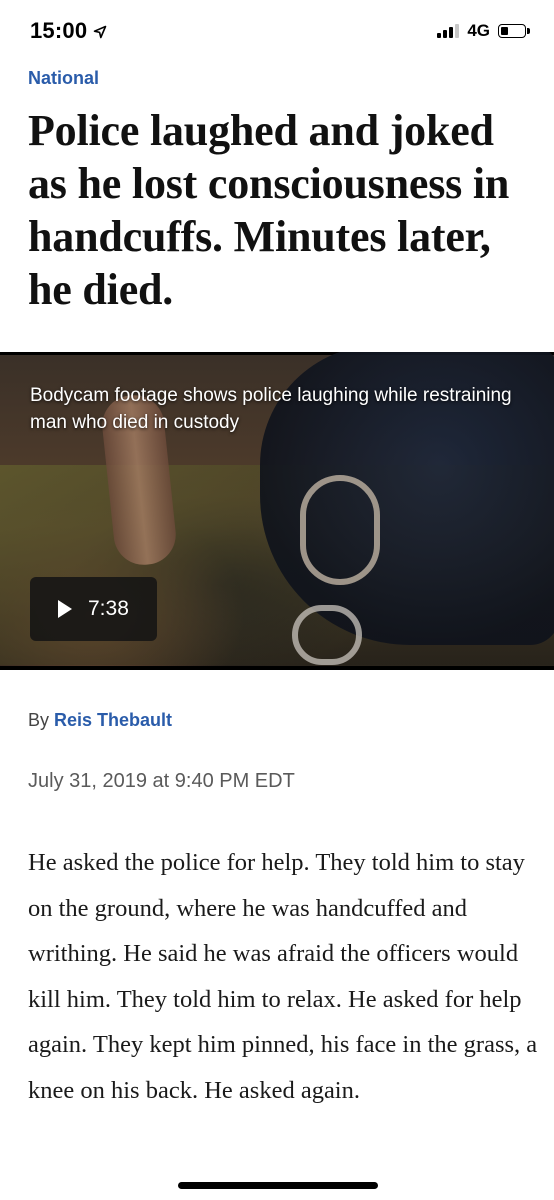 The height and width of the screenshot is (1200, 554). What do you see at coordinates (65, 609) in the screenshot?
I see `play-icon` at bounding box center [65, 609].